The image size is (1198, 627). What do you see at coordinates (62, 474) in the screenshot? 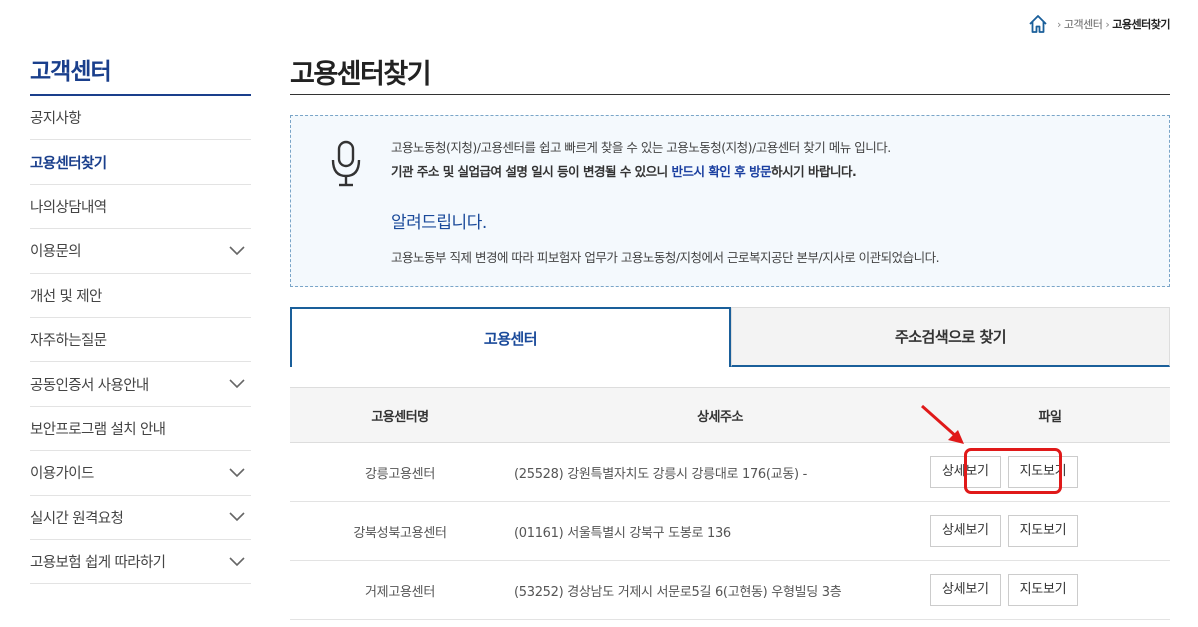
I see `sidebar-item-label: 이용가이드` at bounding box center [62, 474].